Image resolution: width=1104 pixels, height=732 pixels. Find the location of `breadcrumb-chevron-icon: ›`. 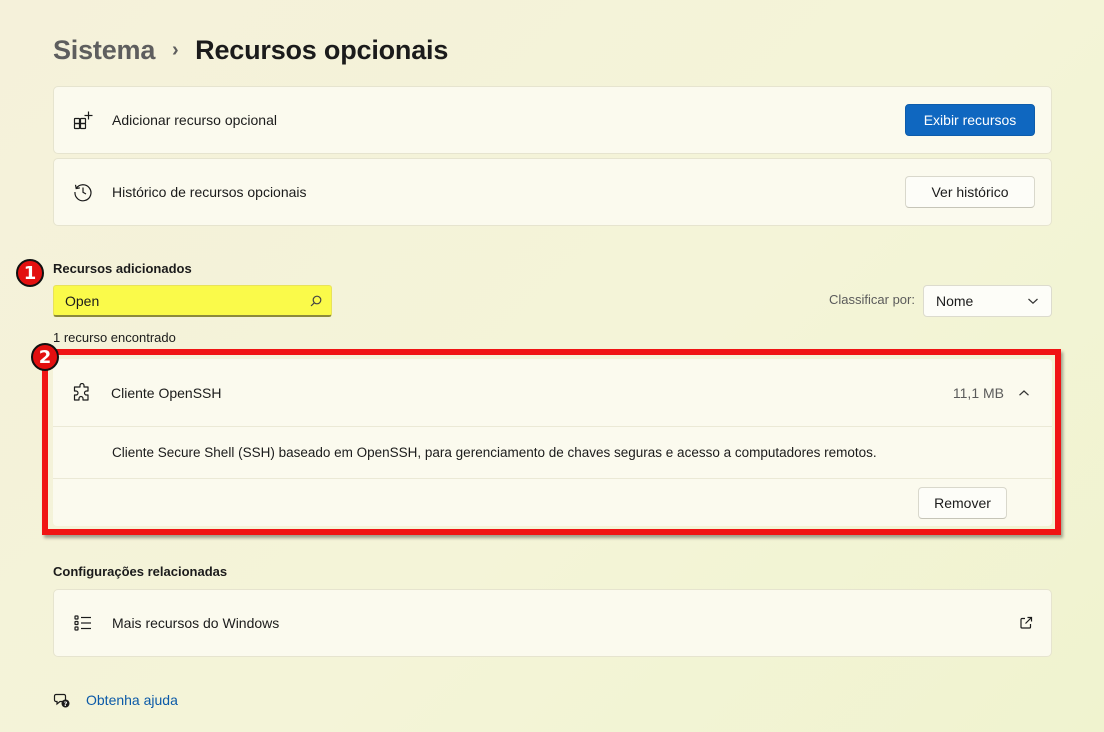

breadcrumb-chevron-icon: › is located at coordinates (175, 49).